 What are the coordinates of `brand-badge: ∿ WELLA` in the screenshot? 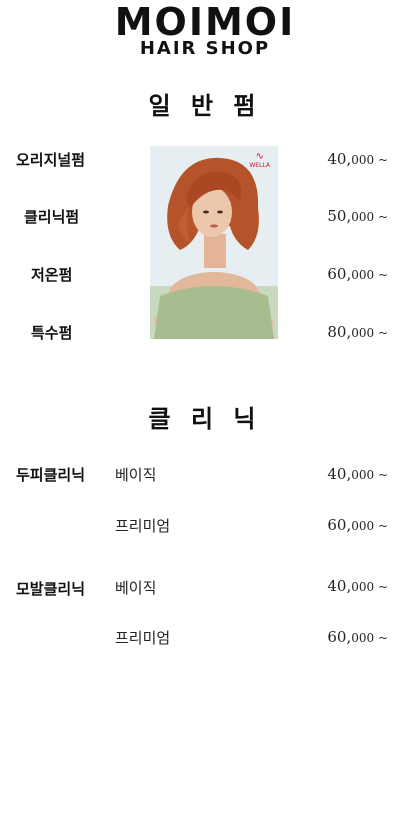 It's located at (259, 160).